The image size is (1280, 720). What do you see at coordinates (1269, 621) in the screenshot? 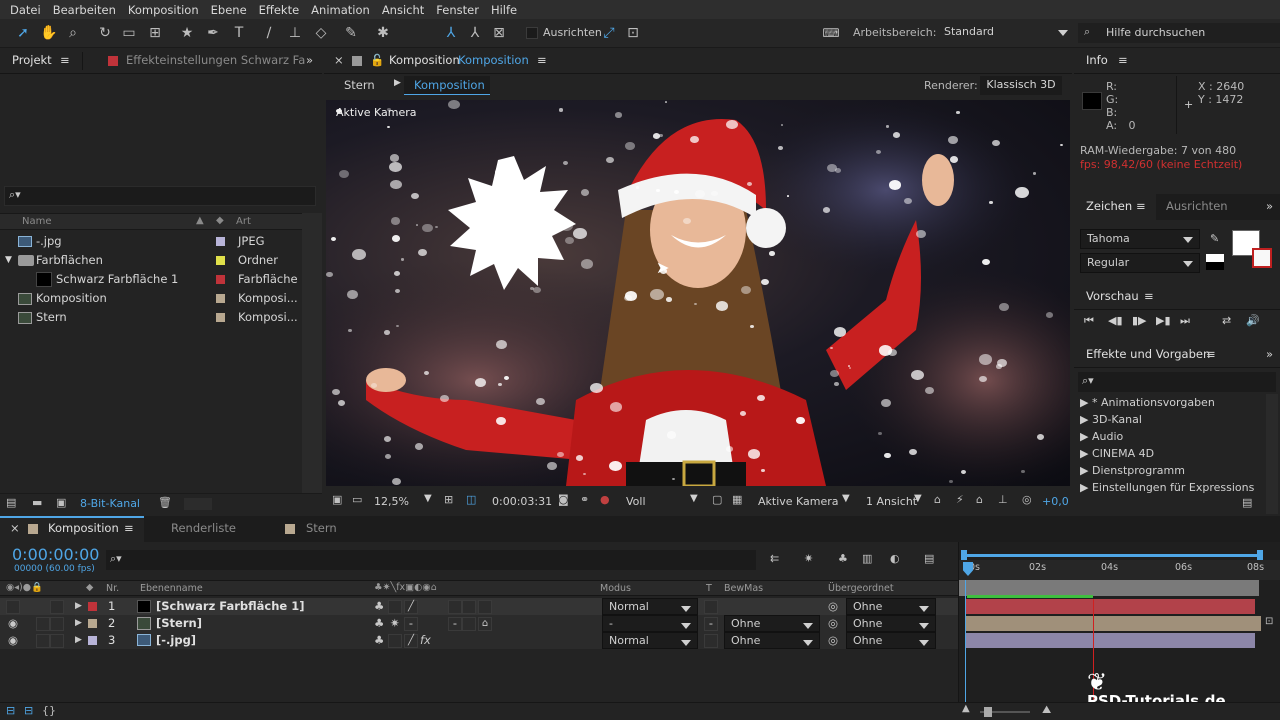
I see `comp-button-icon: ⊡` at bounding box center [1269, 621].